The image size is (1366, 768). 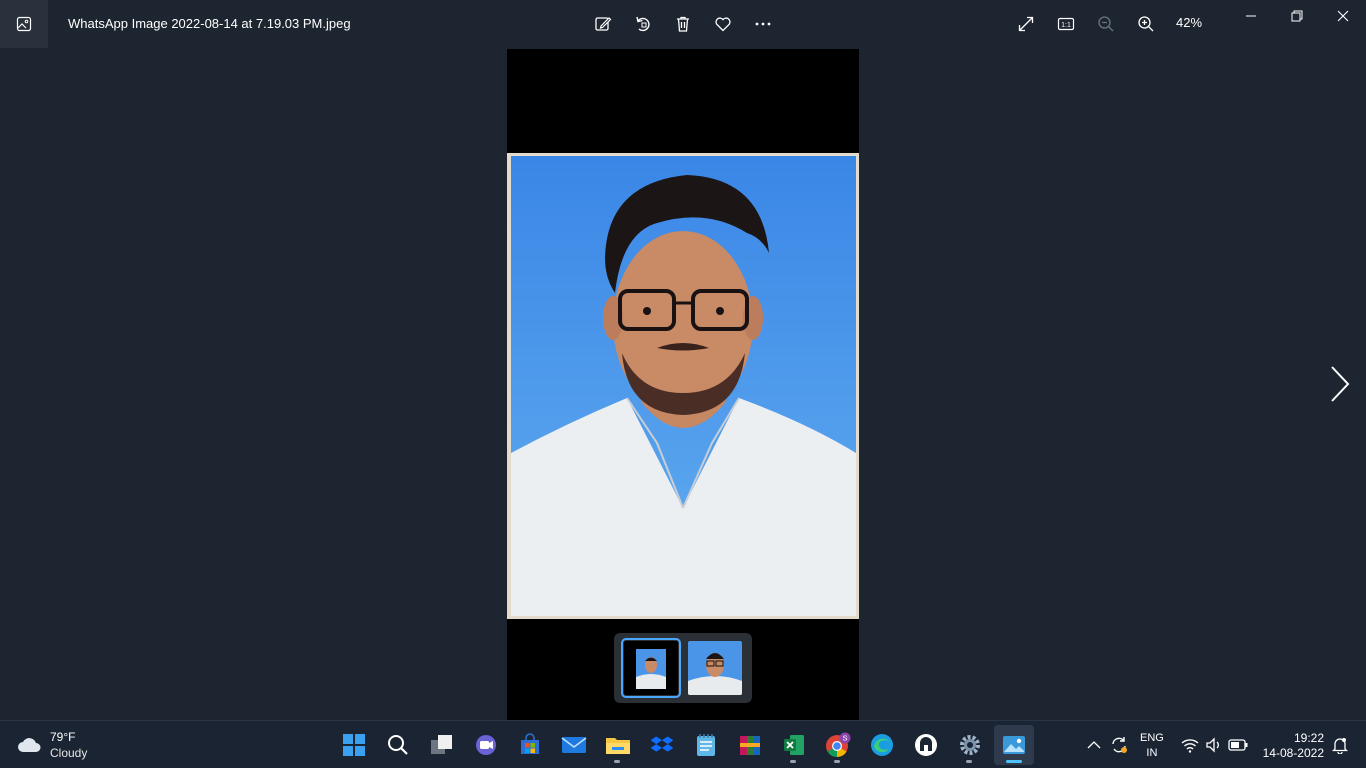 I want to click on gear-icon, so click(x=970, y=745).